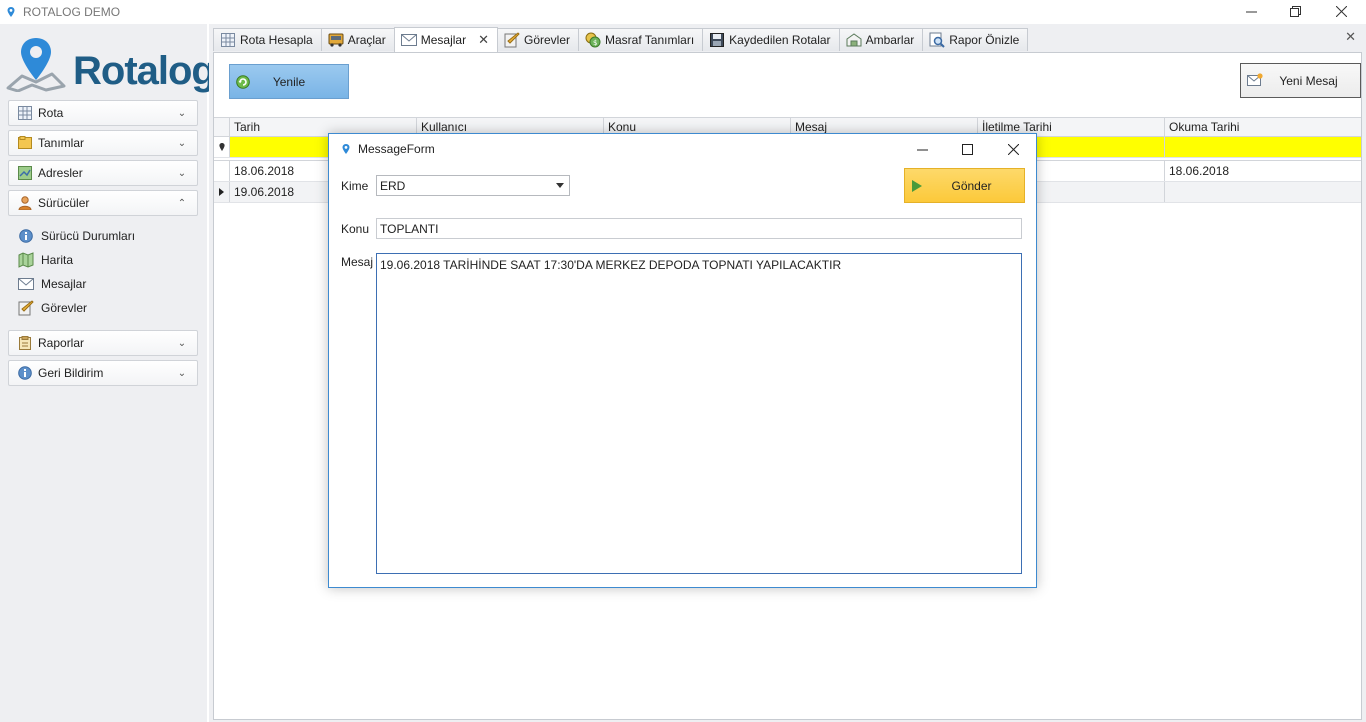  I want to click on tab-label: Mesajlar, so click(443, 40).